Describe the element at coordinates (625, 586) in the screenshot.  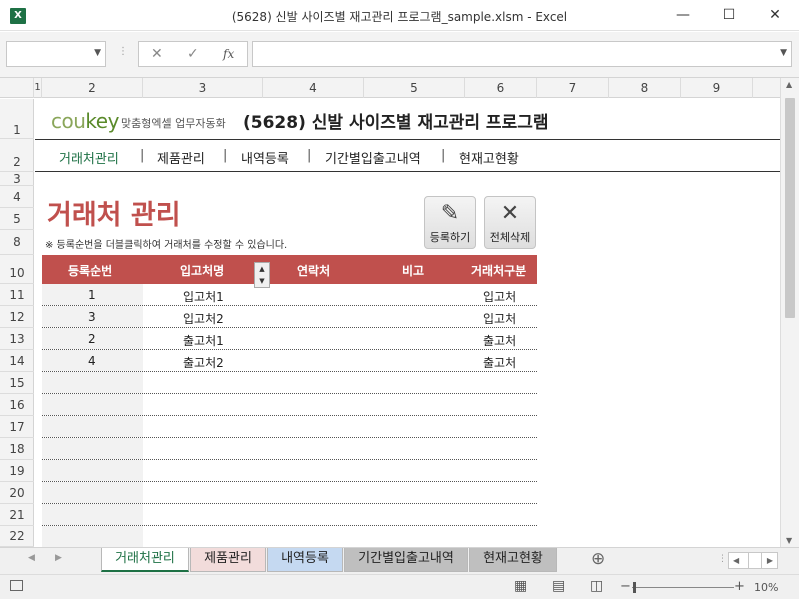
I see `zoom-out-icon: −` at that location.